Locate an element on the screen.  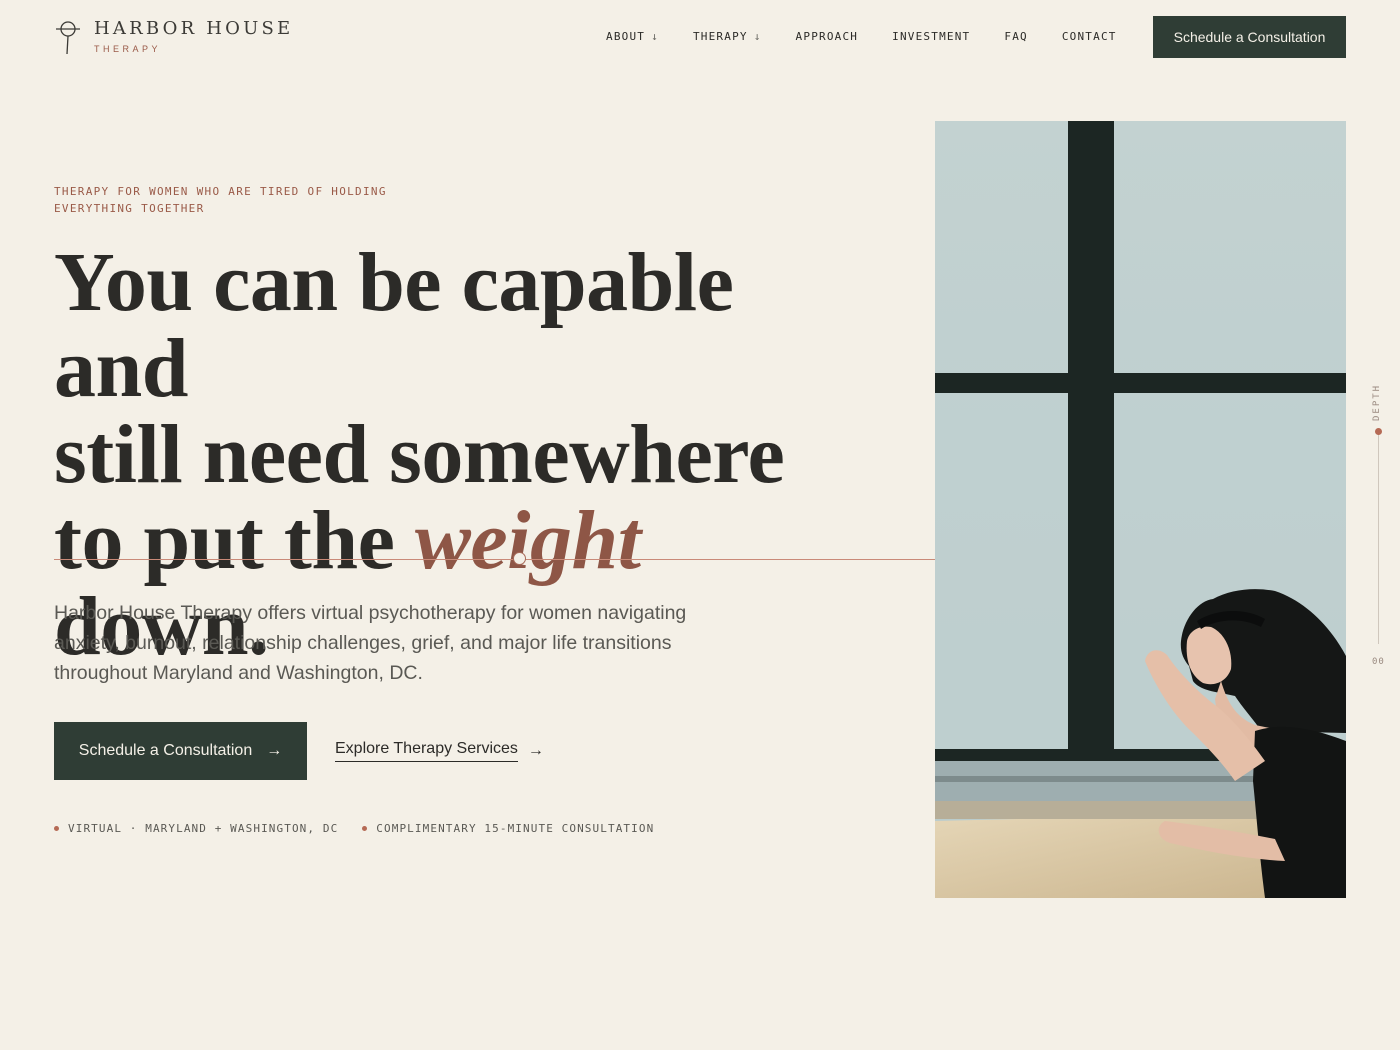
nav-item-investment: INVESTMENT is located at coordinates (931, 36).